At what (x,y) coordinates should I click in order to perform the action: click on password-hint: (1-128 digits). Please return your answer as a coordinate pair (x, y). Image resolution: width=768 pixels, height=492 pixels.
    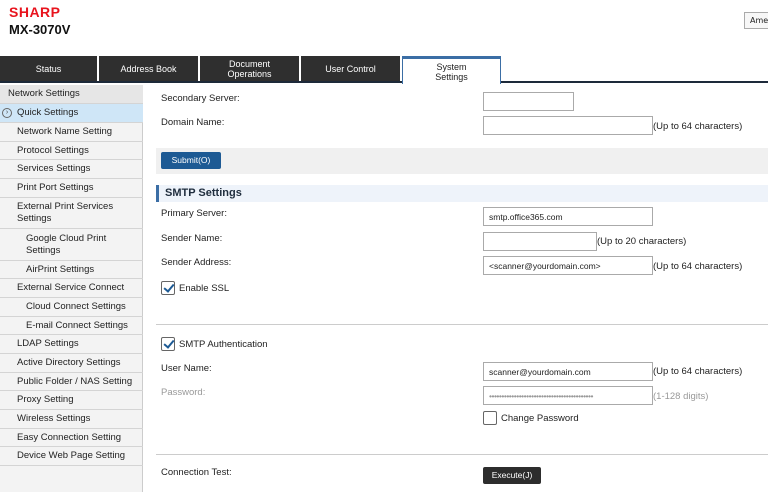
    Looking at the image, I should click on (681, 396).